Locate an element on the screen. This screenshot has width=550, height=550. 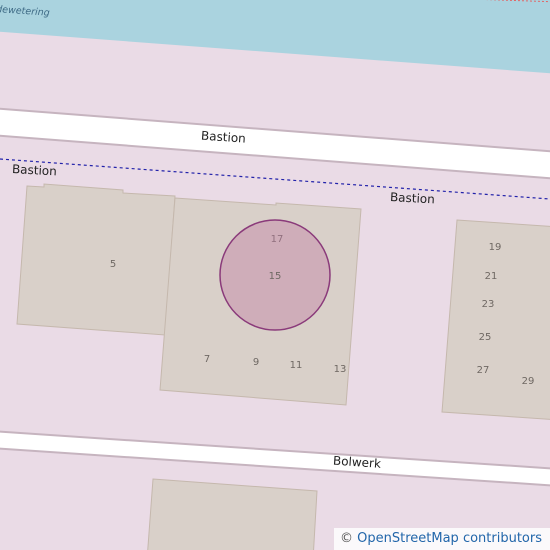
house-number-13: 13 is located at coordinates (340, 369).